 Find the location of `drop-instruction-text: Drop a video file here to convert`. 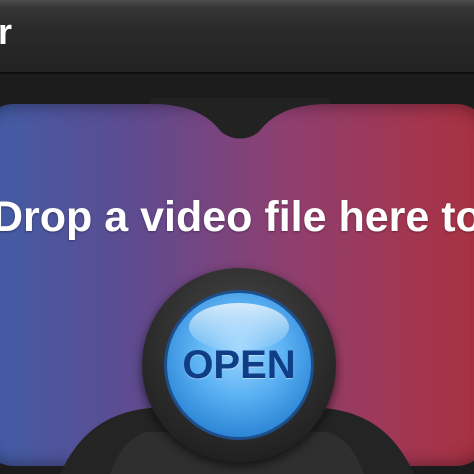

drop-instruction-text: Drop a video file here to convert is located at coordinates (237, 217).